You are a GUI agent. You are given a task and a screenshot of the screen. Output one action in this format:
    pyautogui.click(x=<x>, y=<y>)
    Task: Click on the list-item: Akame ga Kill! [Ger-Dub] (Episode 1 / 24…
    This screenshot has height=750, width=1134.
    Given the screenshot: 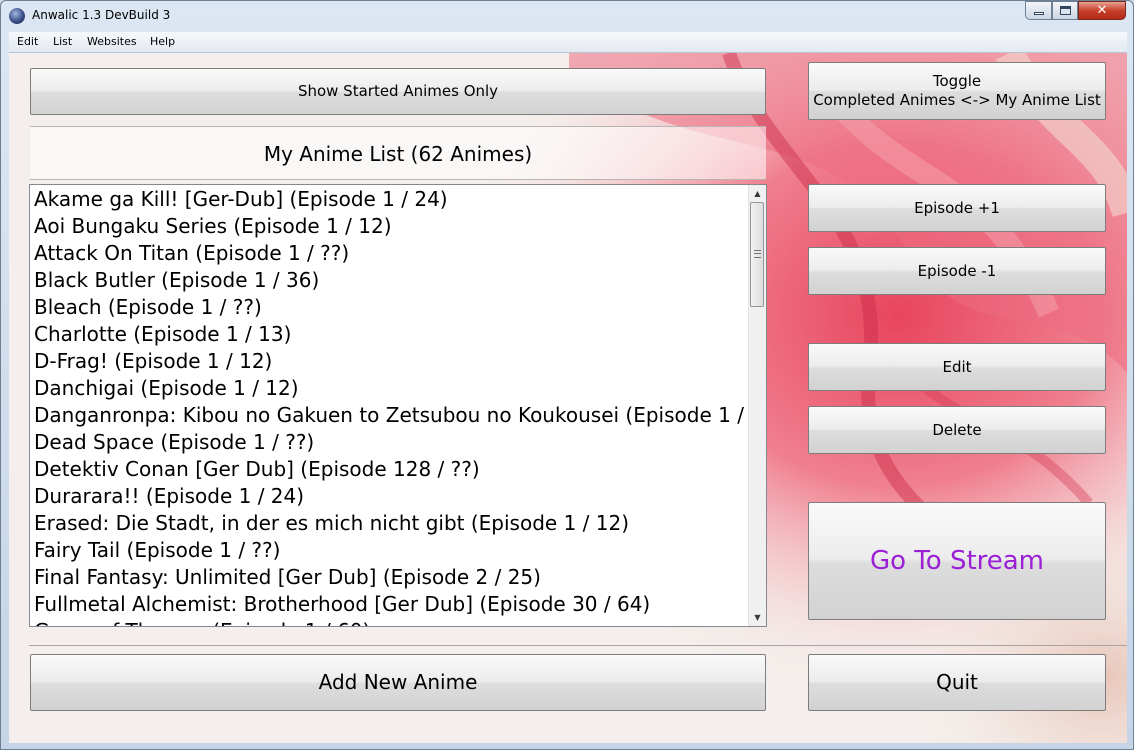 What is the action you would take?
    pyautogui.click(x=241, y=199)
    